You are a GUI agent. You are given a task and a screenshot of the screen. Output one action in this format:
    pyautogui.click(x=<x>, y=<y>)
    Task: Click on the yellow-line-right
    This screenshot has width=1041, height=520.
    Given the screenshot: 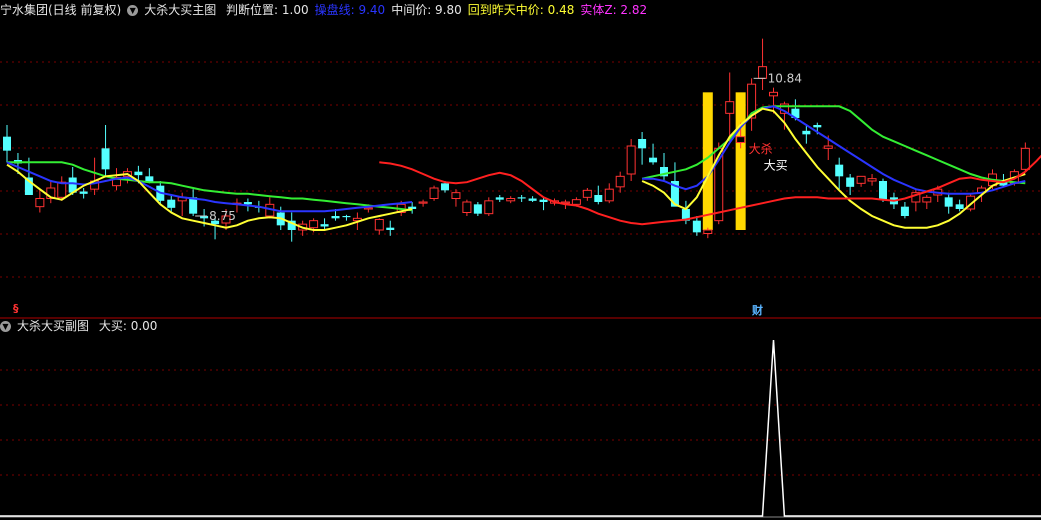 What is the action you would take?
    pyautogui.click(x=833, y=168)
    